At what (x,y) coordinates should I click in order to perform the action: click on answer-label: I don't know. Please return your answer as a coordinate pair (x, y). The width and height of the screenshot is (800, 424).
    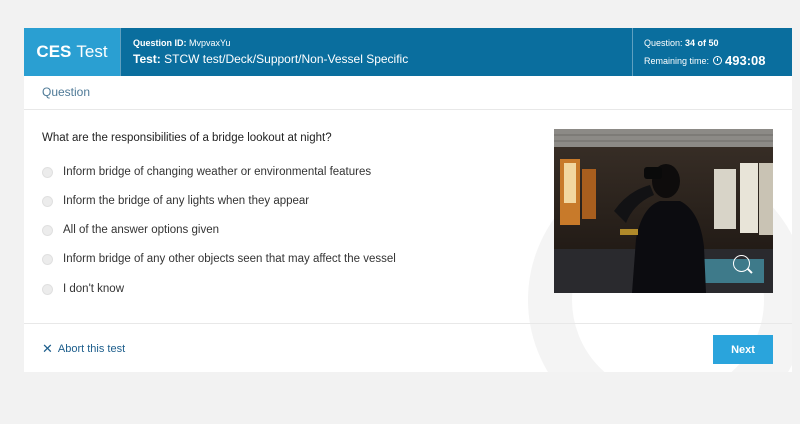
    Looking at the image, I should click on (94, 289).